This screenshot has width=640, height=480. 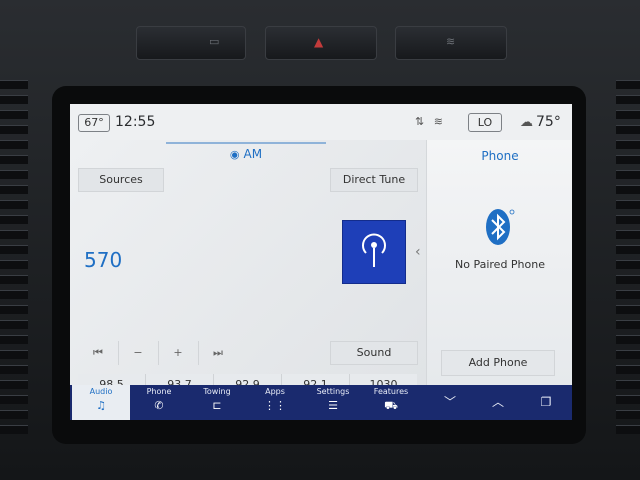 I want to click on panel-collapse-chevron-icon: ‹, so click(x=418, y=252).